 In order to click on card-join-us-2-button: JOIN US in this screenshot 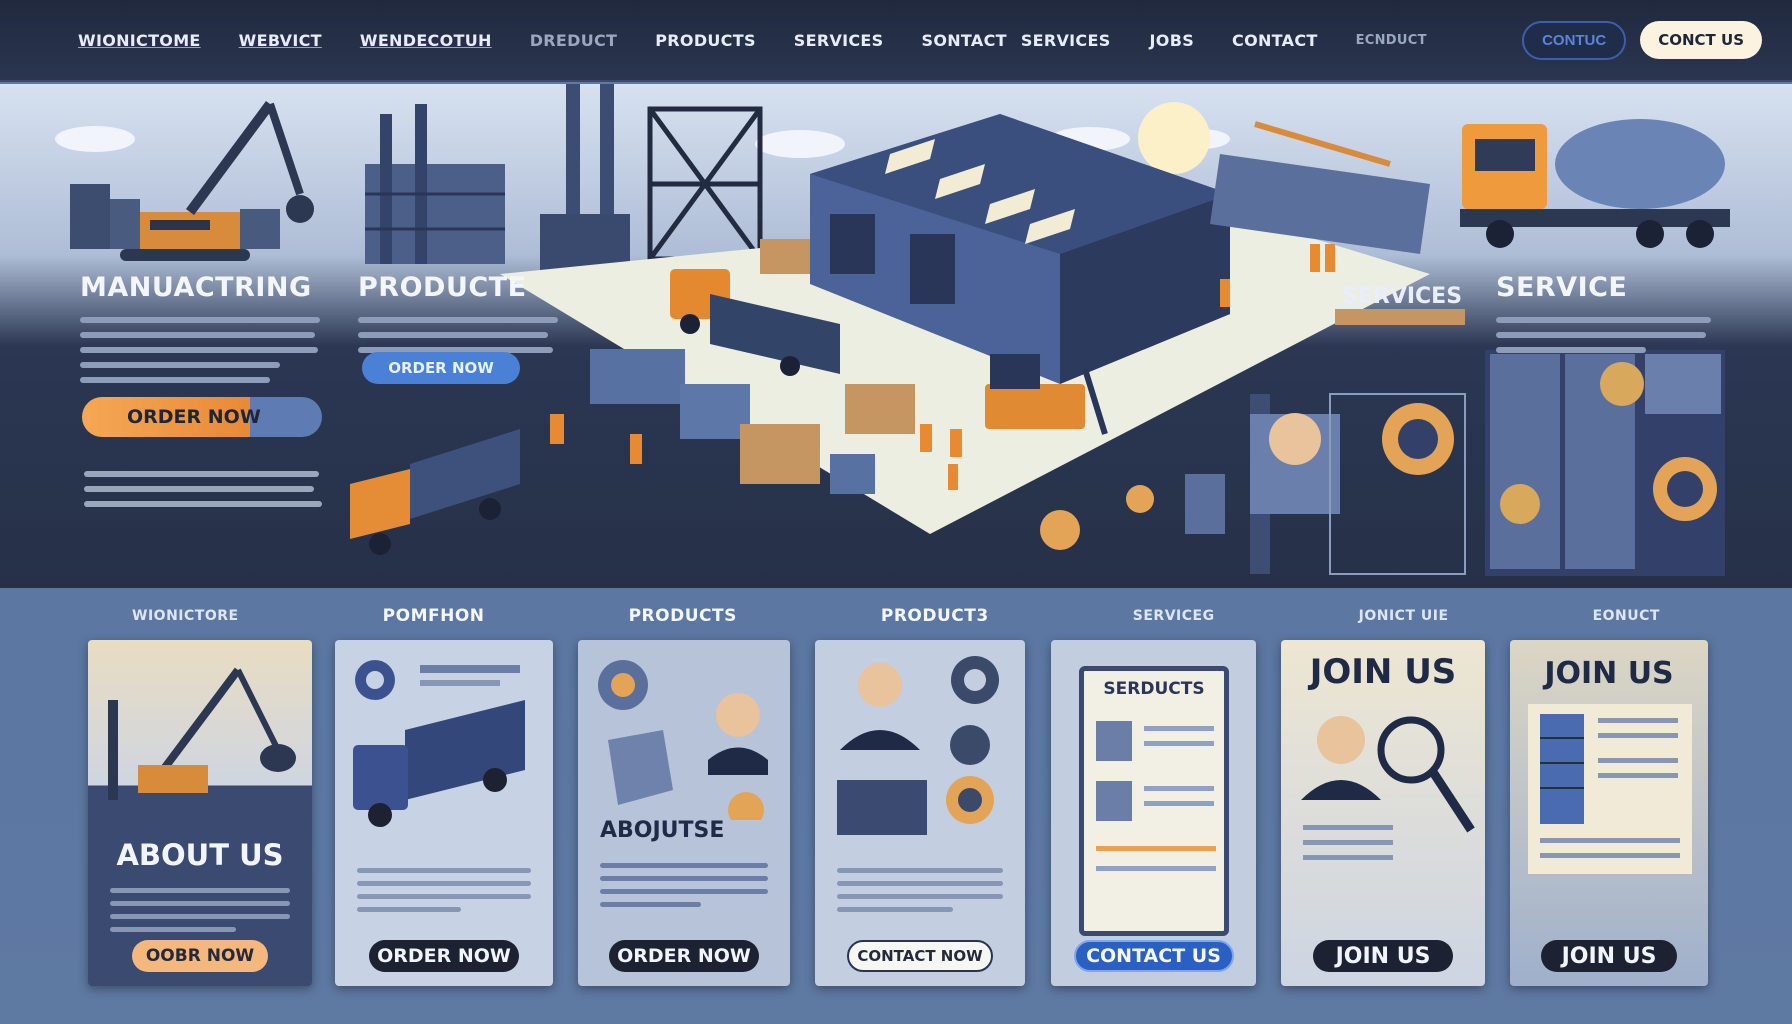, I will do `click(1609, 956)`.